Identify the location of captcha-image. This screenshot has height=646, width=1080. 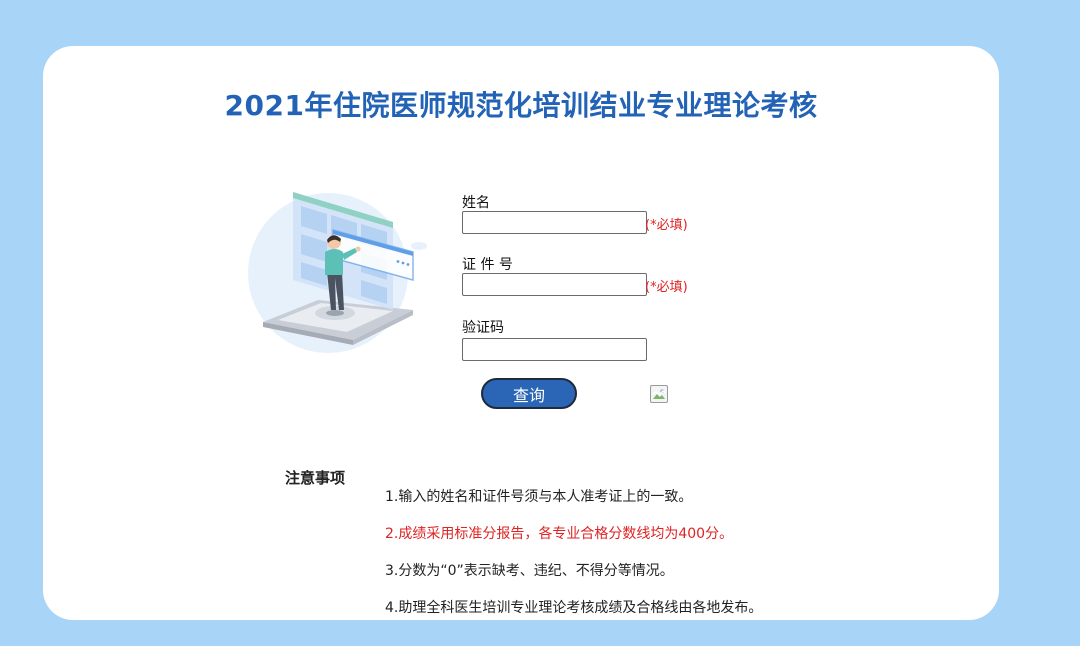
(659, 394).